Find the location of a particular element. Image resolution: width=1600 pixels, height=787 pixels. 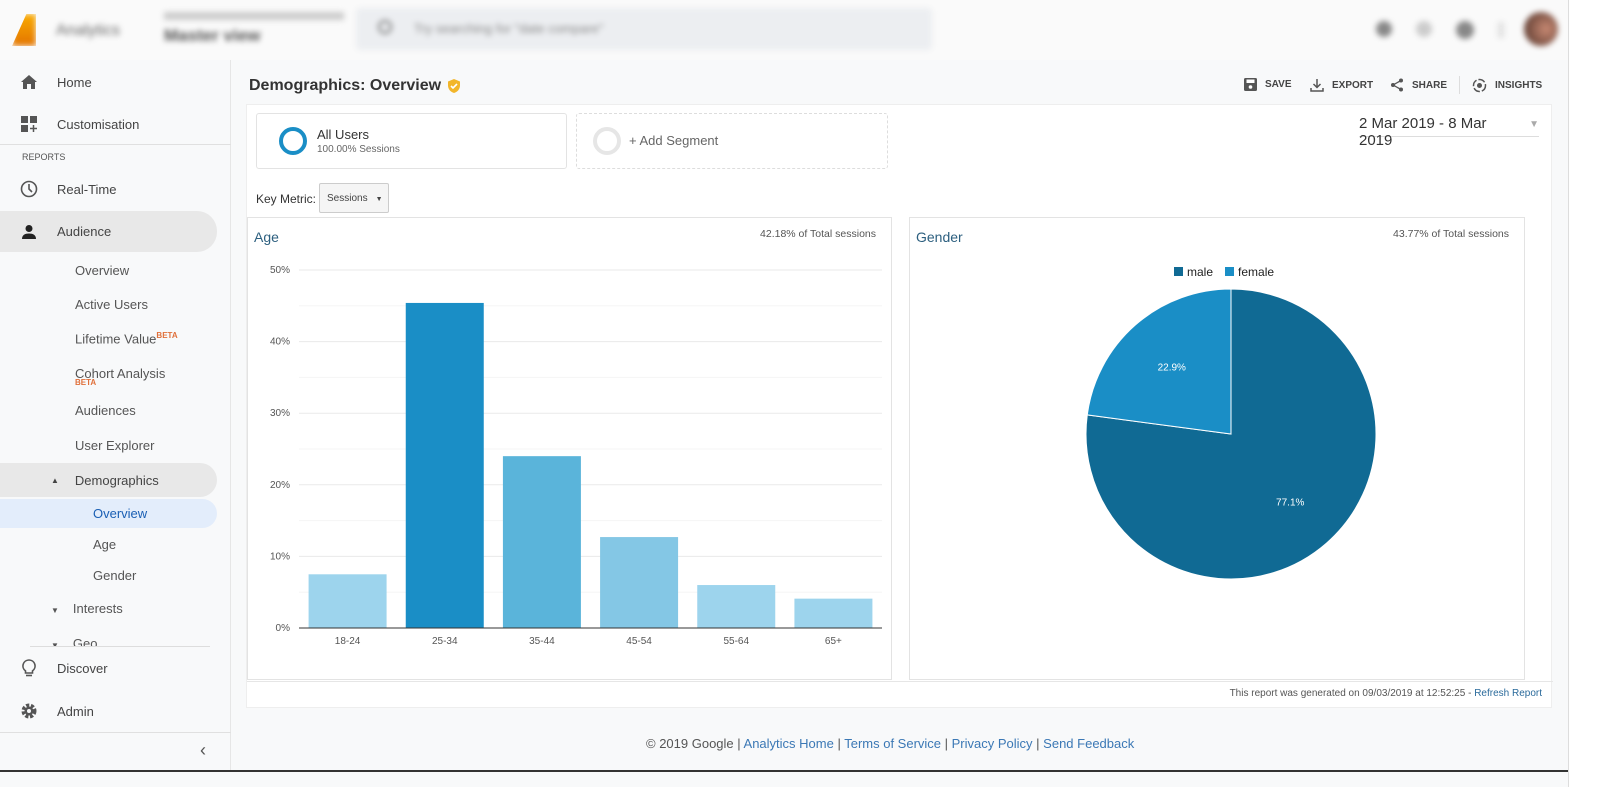

segment-subtext: 100.00% Sessions is located at coordinates (358, 149).